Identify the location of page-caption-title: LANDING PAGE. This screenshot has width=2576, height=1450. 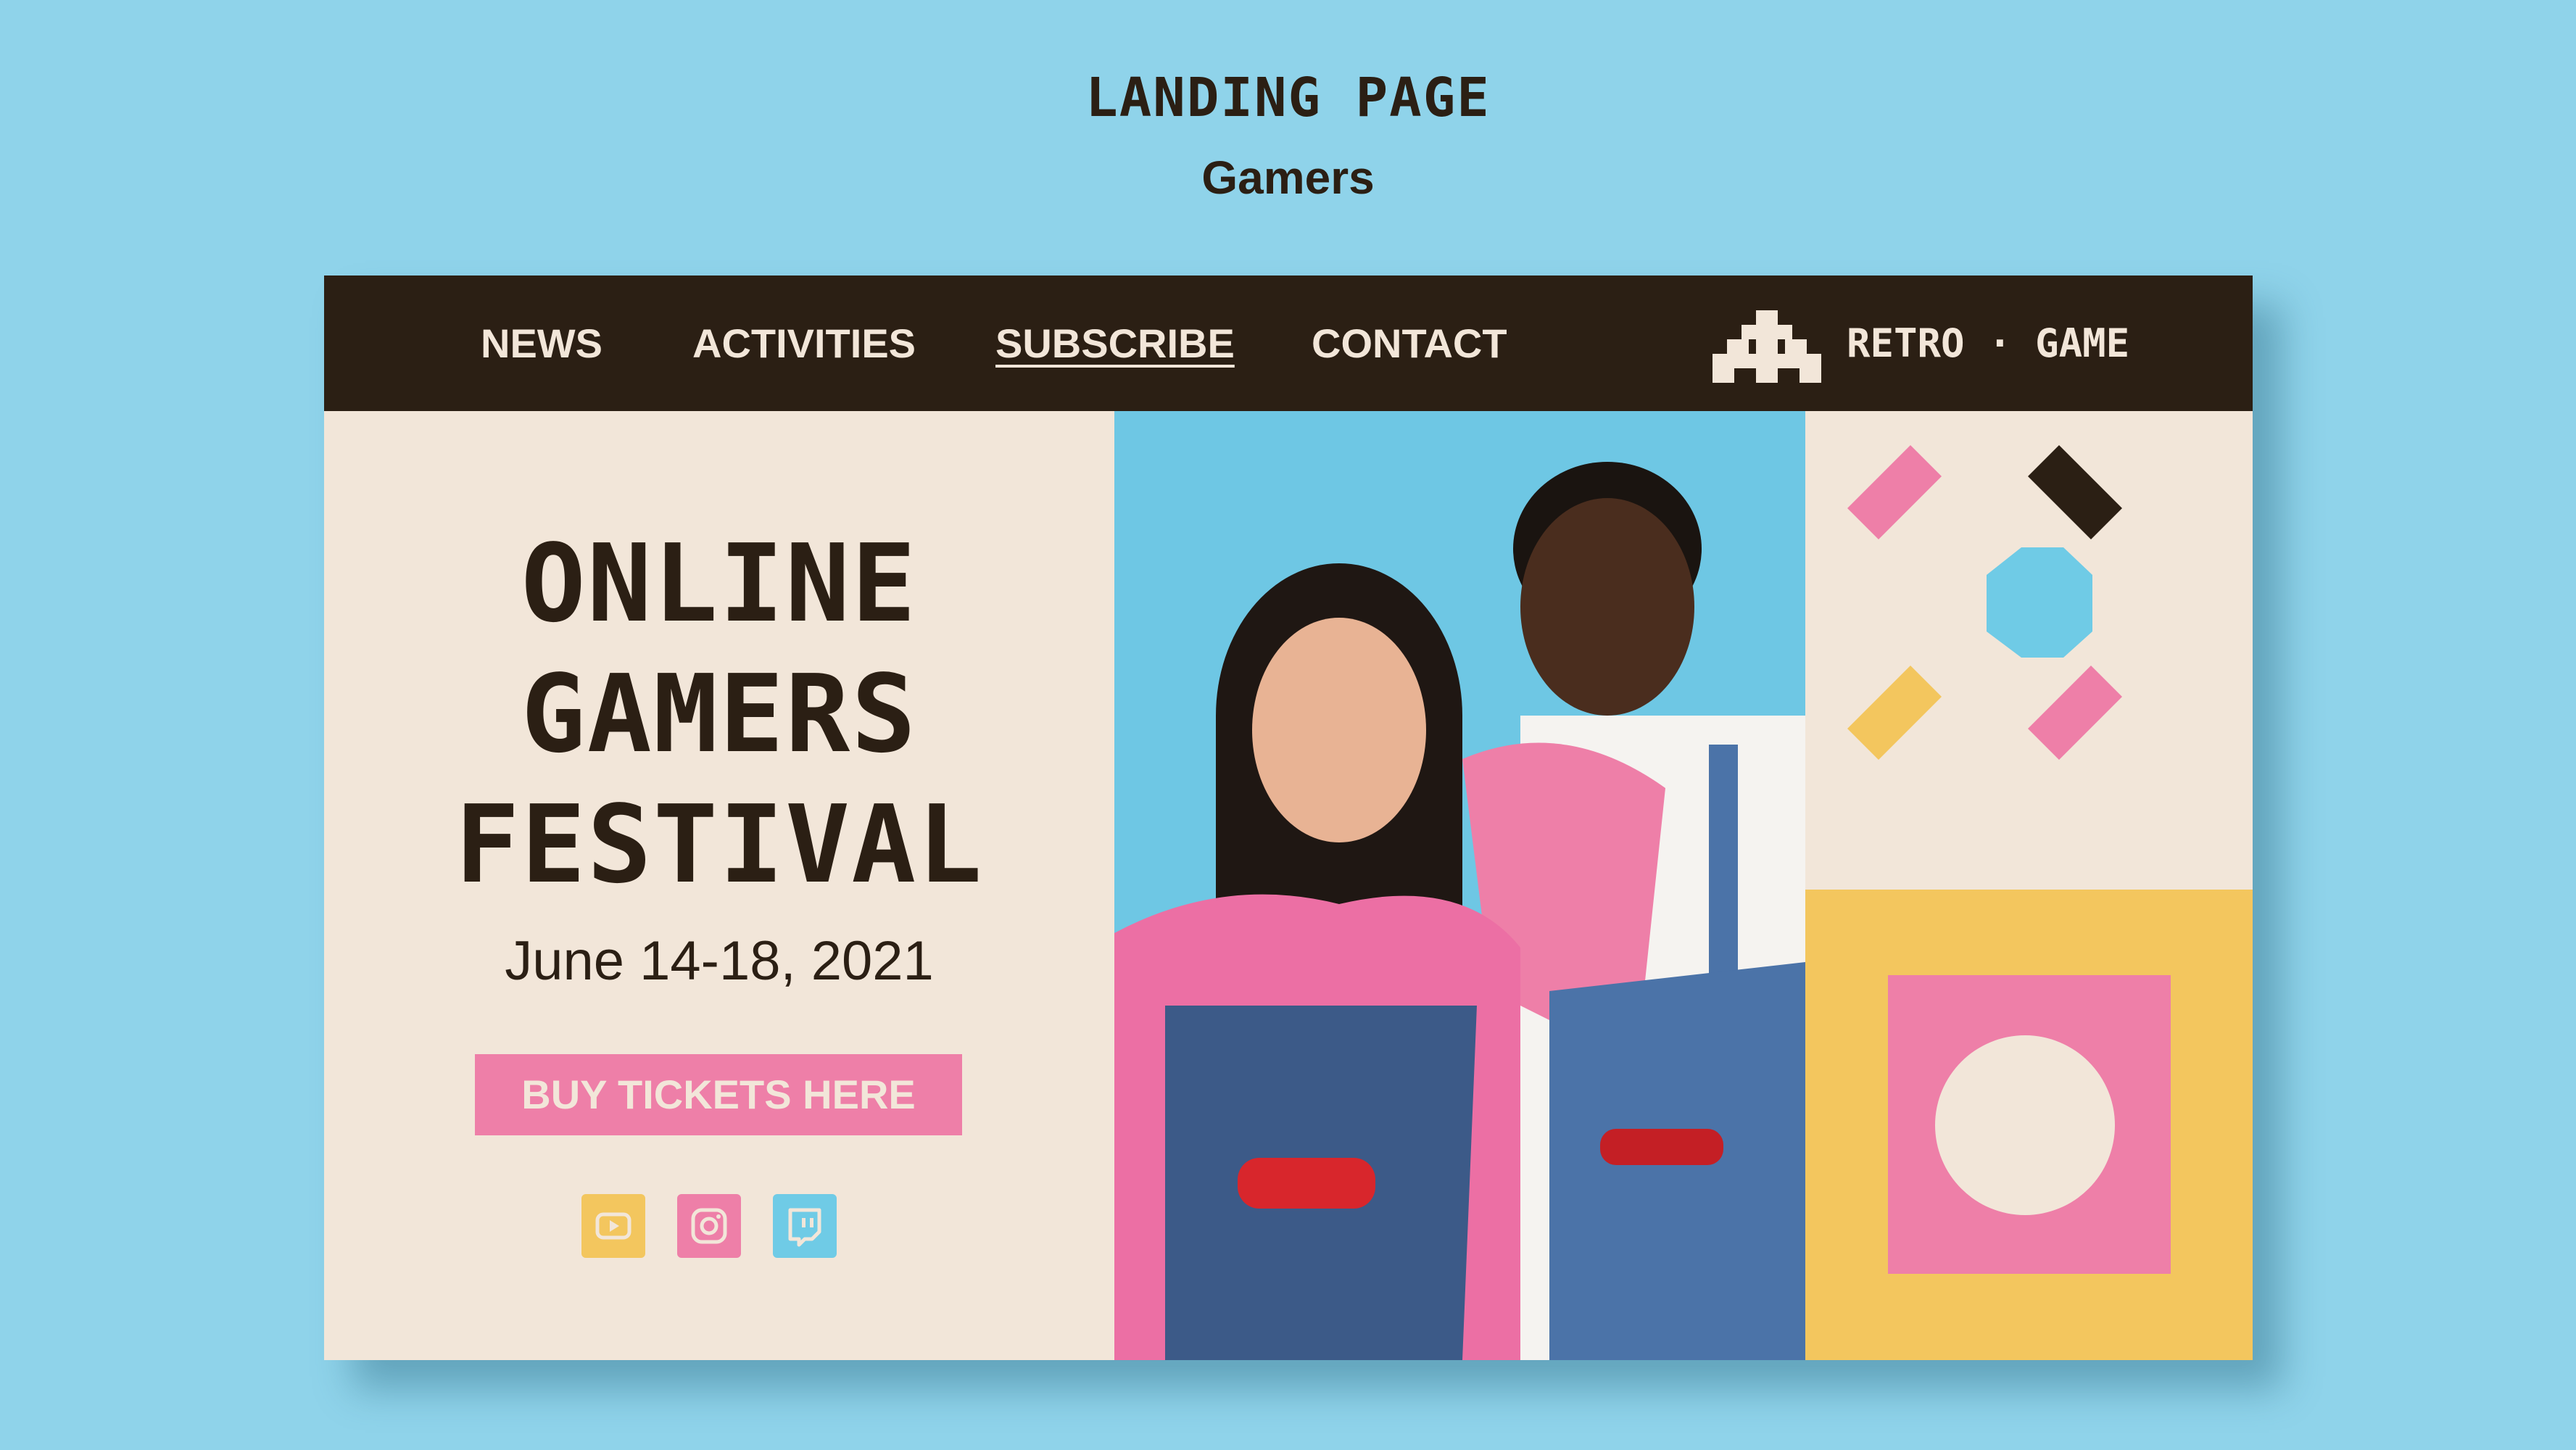
(1288, 98).